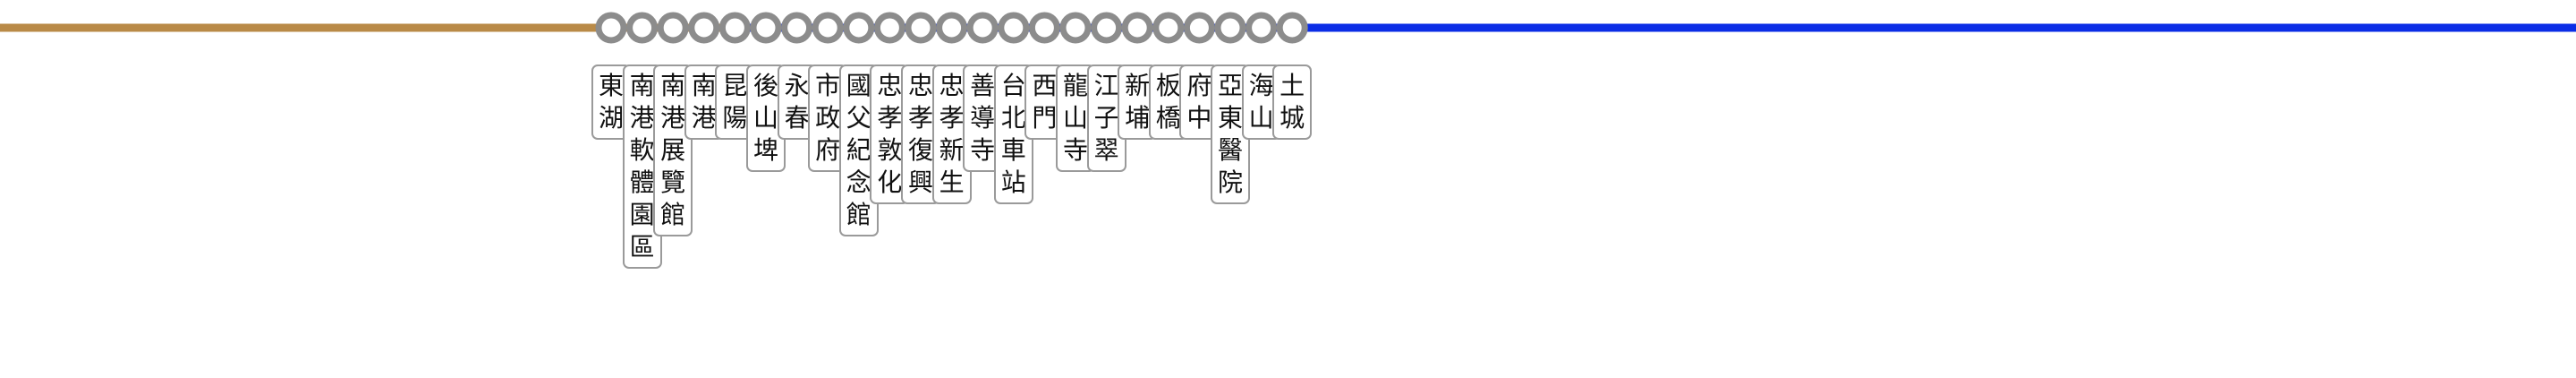 The image size is (2576, 378). What do you see at coordinates (1230, 150) in the screenshot?
I see `station-name-char: 醫` at bounding box center [1230, 150].